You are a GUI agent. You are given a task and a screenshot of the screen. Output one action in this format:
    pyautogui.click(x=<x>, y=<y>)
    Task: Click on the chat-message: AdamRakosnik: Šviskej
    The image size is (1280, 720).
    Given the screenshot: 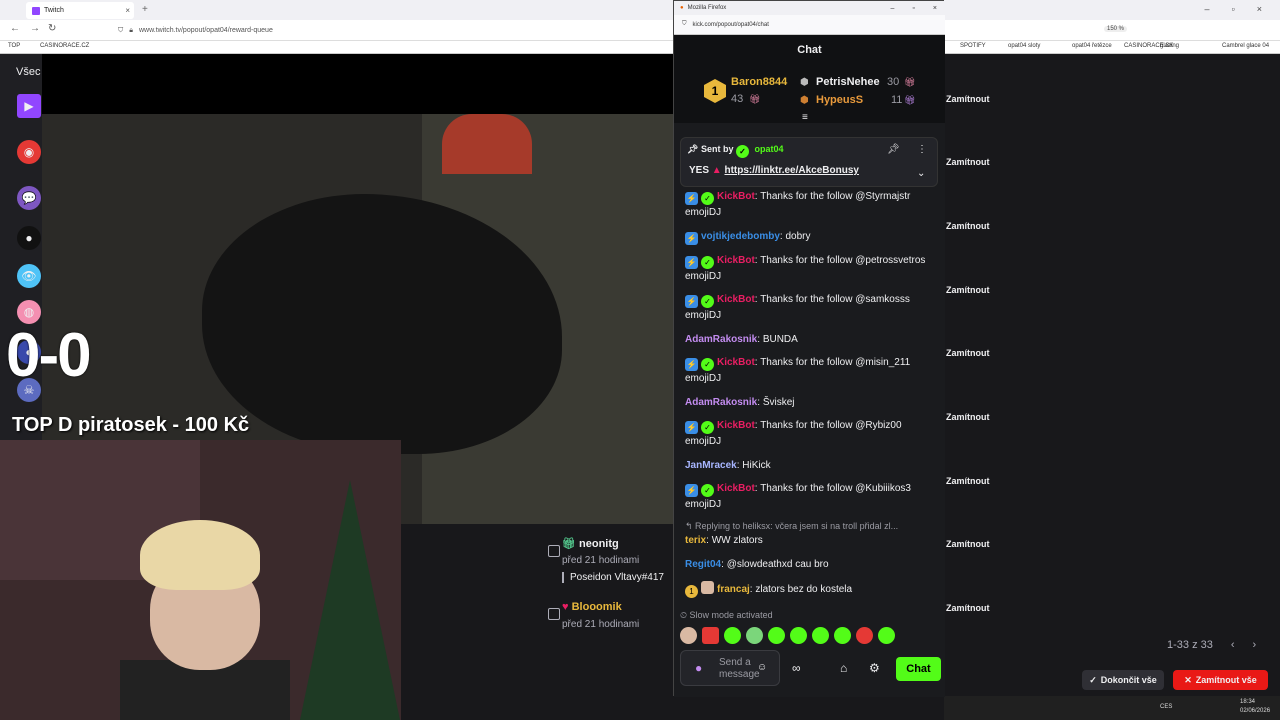 What is the action you would take?
    pyautogui.click(x=740, y=402)
    